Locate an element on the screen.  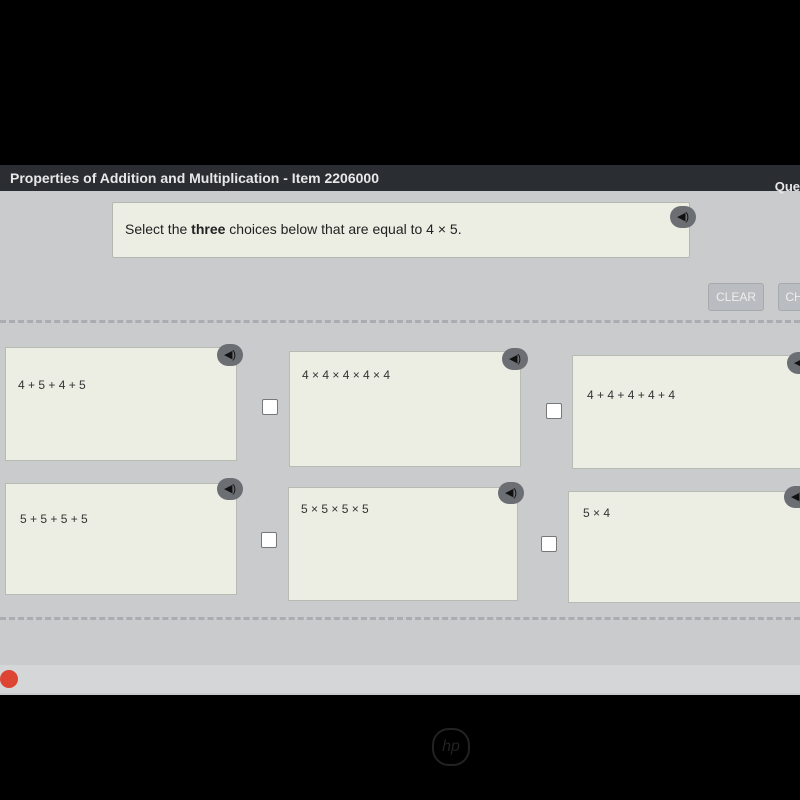
choice-card: 5 × 5 × 5 × 5 is located at coordinates (403, 544).